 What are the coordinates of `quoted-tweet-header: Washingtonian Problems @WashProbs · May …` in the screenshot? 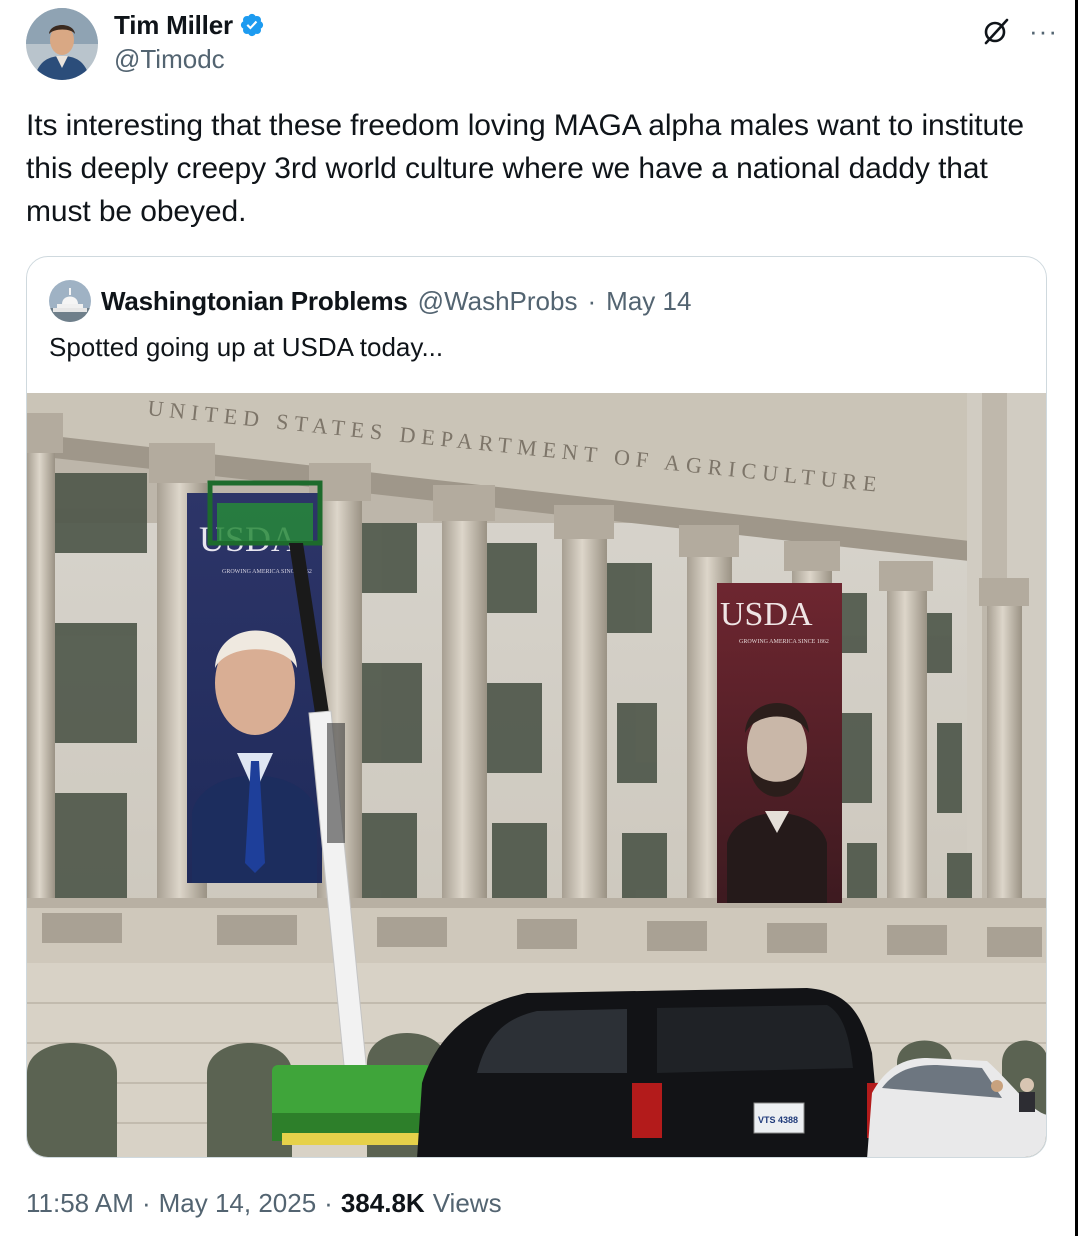 It's located at (370, 301).